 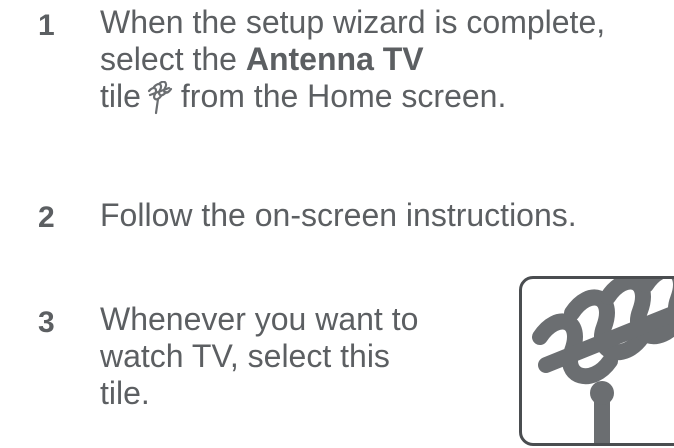 What do you see at coordinates (259, 319) in the screenshot?
I see `step-3-line-1: Whenever you want to` at bounding box center [259, 319].